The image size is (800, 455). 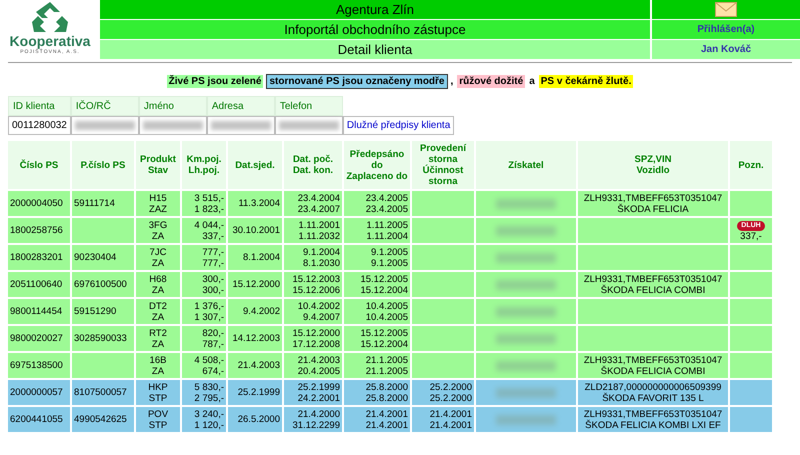 What do you see at coordinates (255, 165) in the screenshot?
I see `column-header: Dat.sjed.` at bounding box center [255, 165].